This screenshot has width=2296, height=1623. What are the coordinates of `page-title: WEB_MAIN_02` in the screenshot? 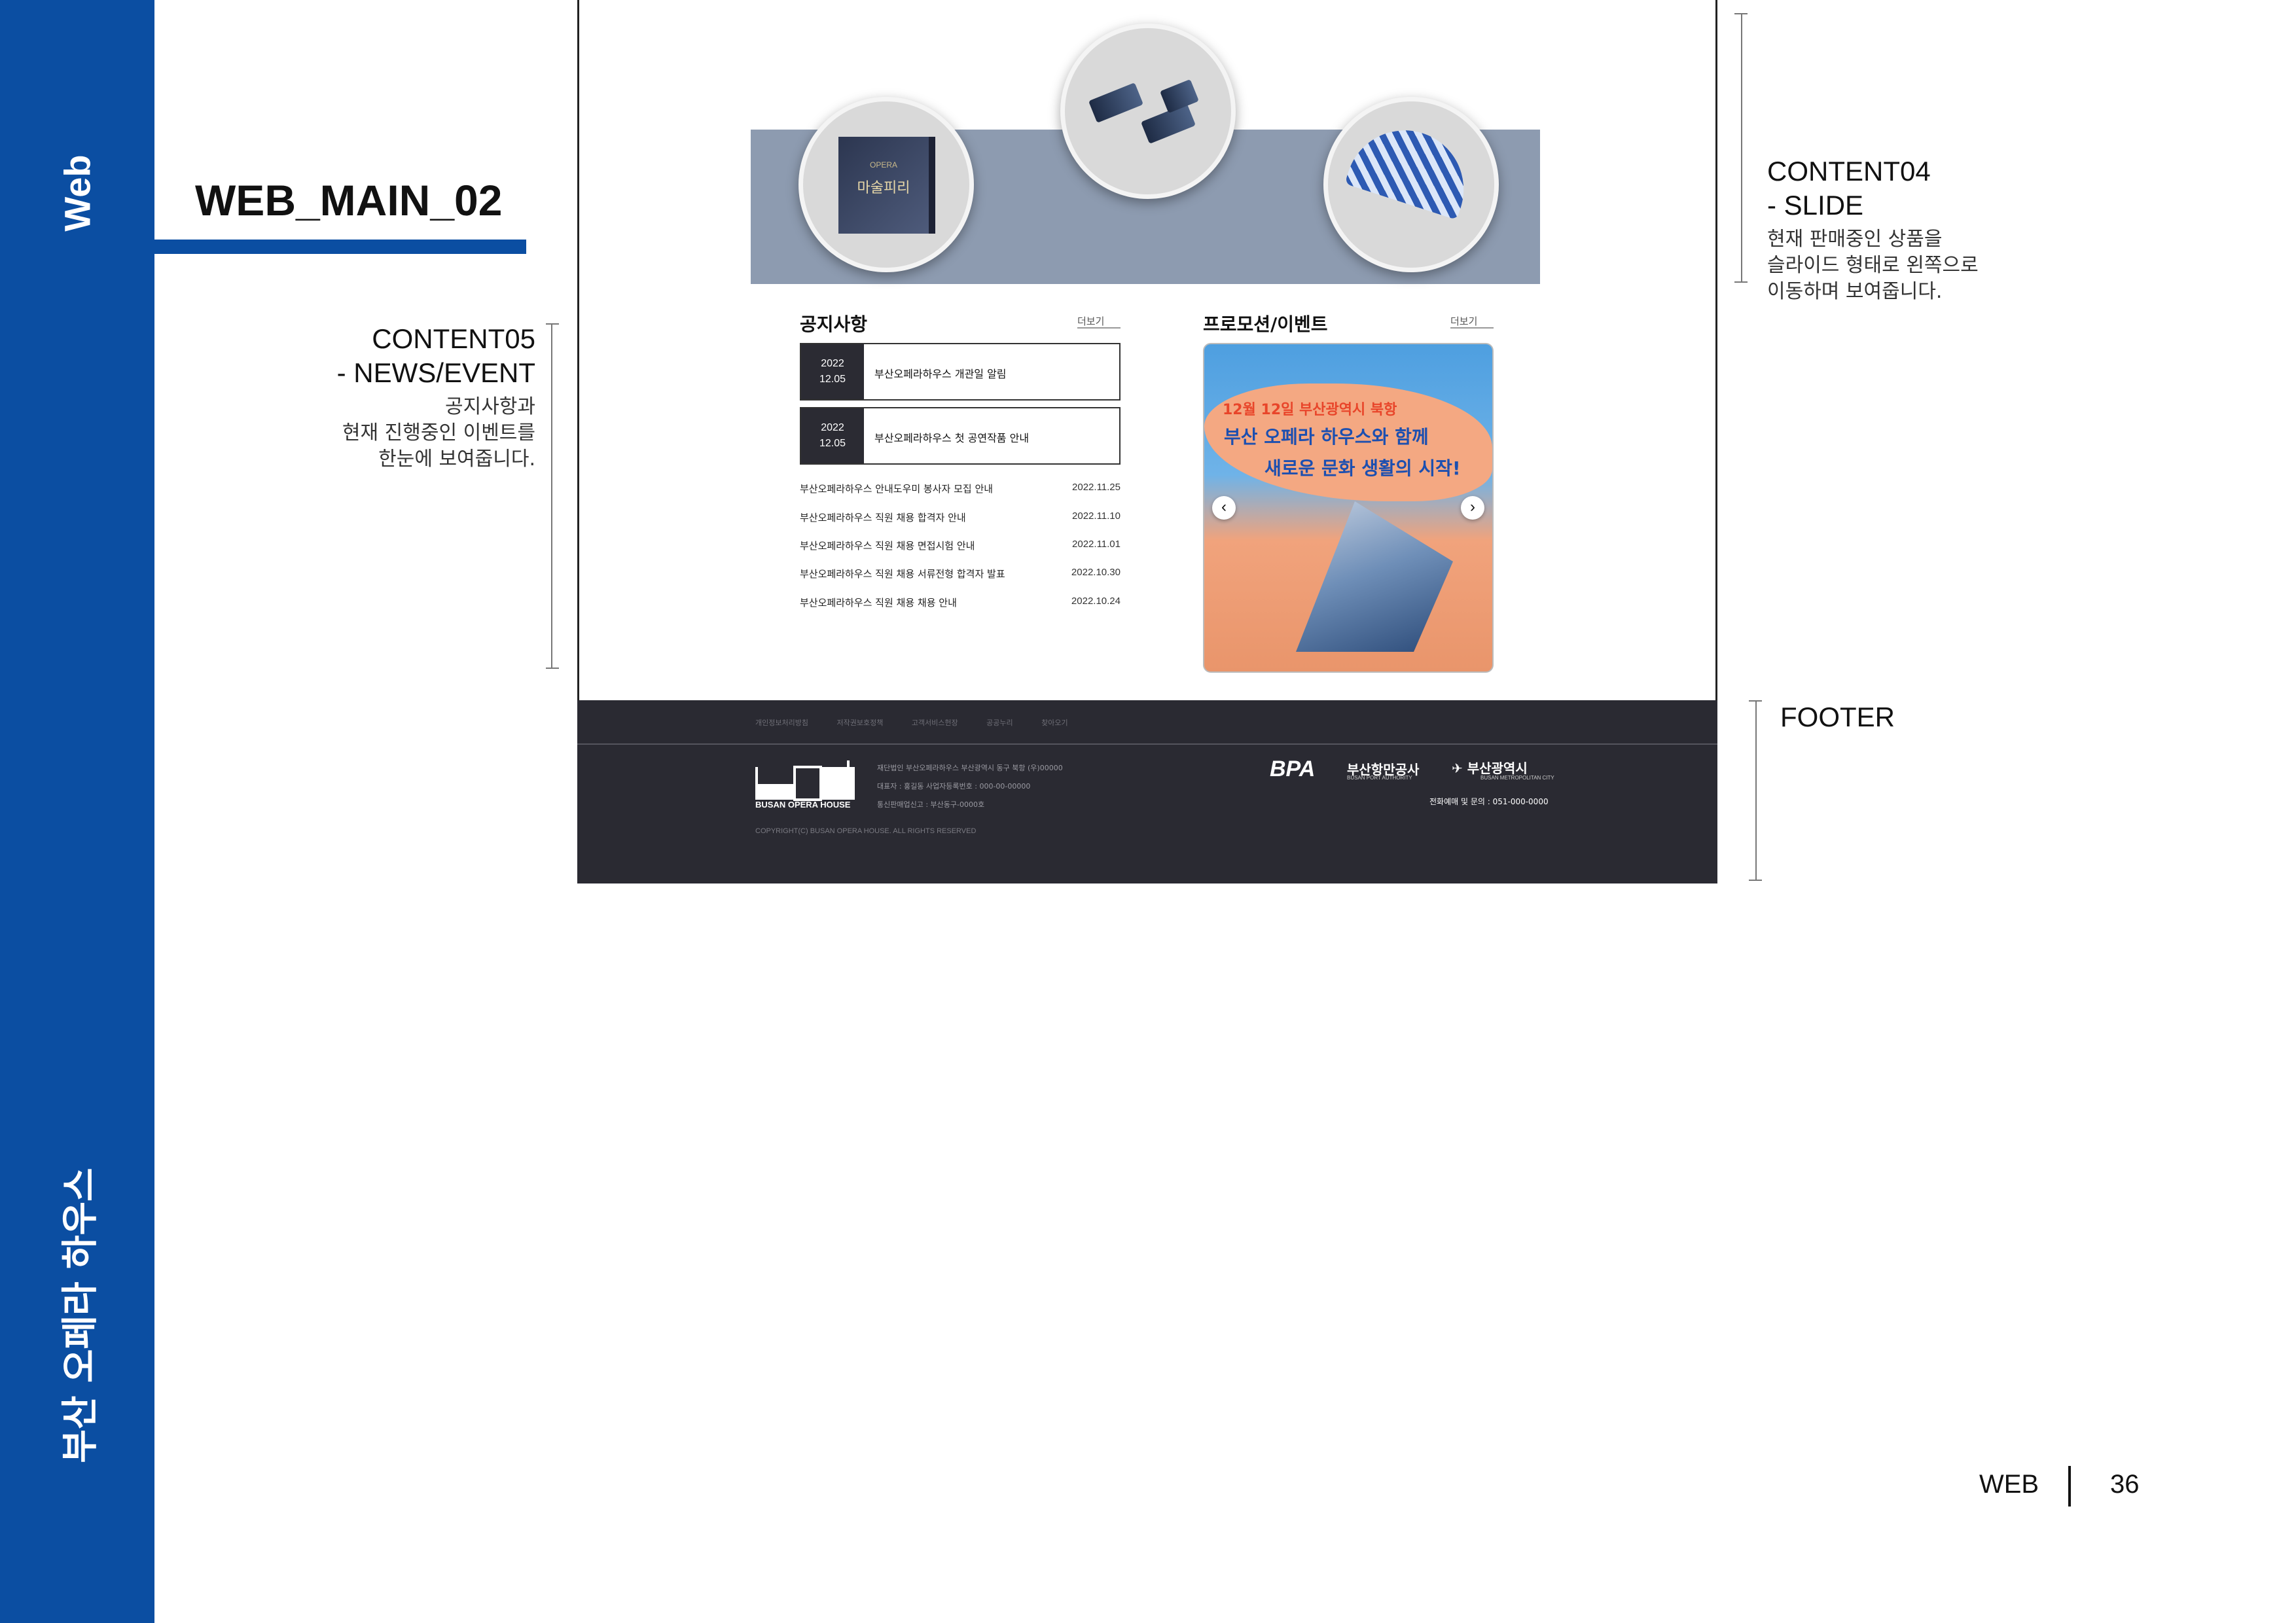 It's located at (349, 200).